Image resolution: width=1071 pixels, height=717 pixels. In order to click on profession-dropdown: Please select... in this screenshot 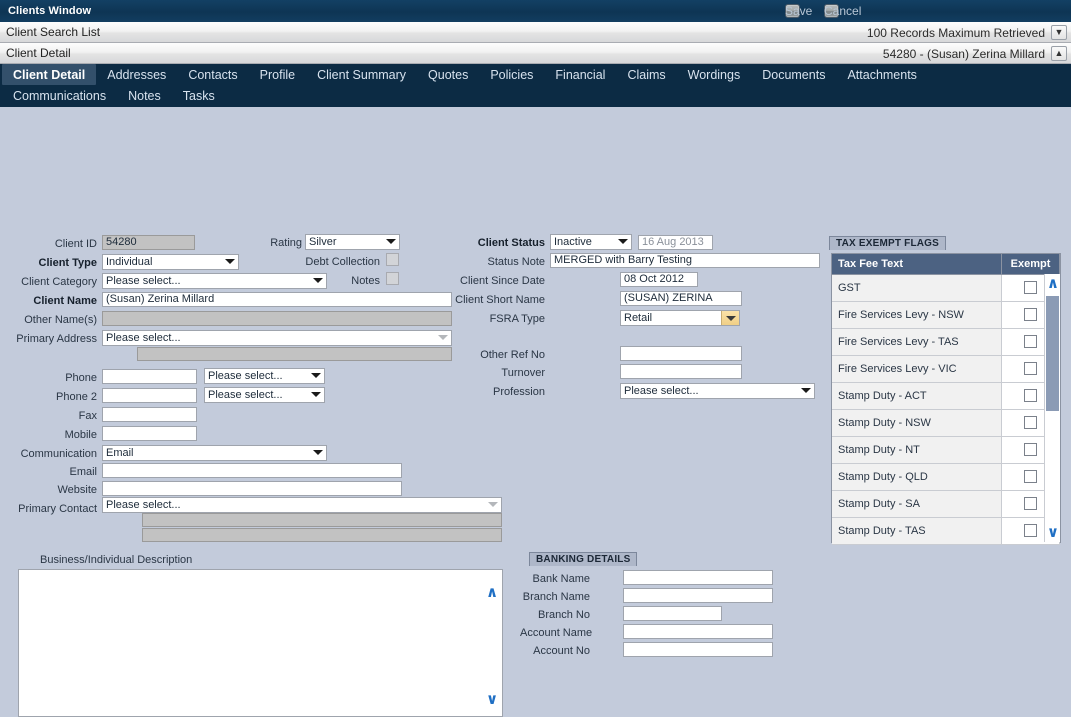, I will do `click(717, 391)`.